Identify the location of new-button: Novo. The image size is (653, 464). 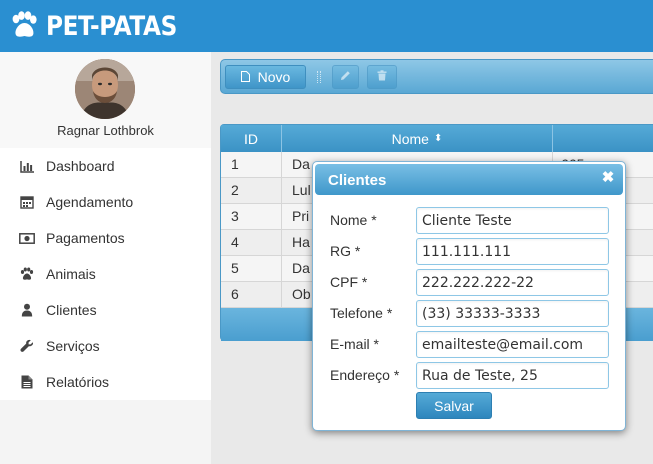
(265, 77).